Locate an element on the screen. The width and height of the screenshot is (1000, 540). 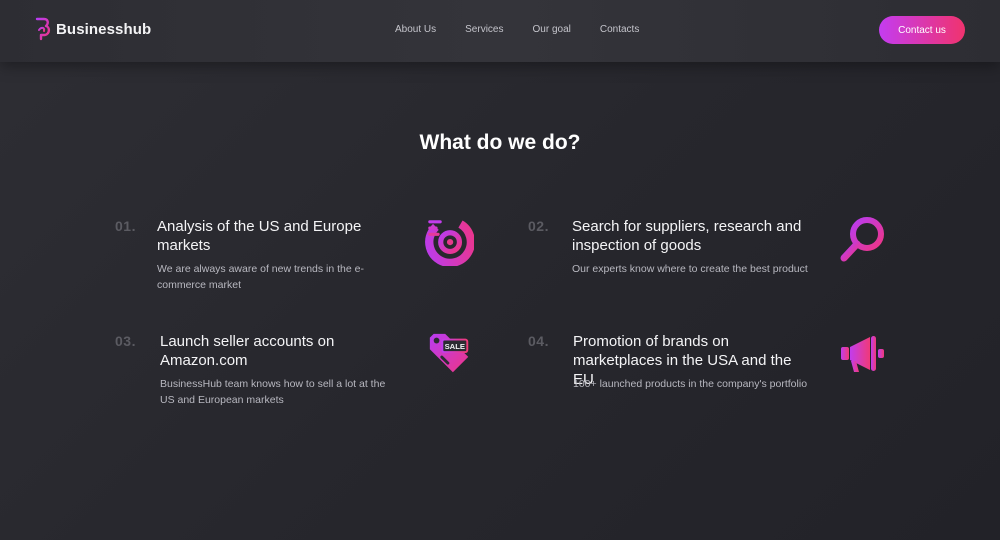
sale-tag-text: SALE is located at coordinates (455, 346).